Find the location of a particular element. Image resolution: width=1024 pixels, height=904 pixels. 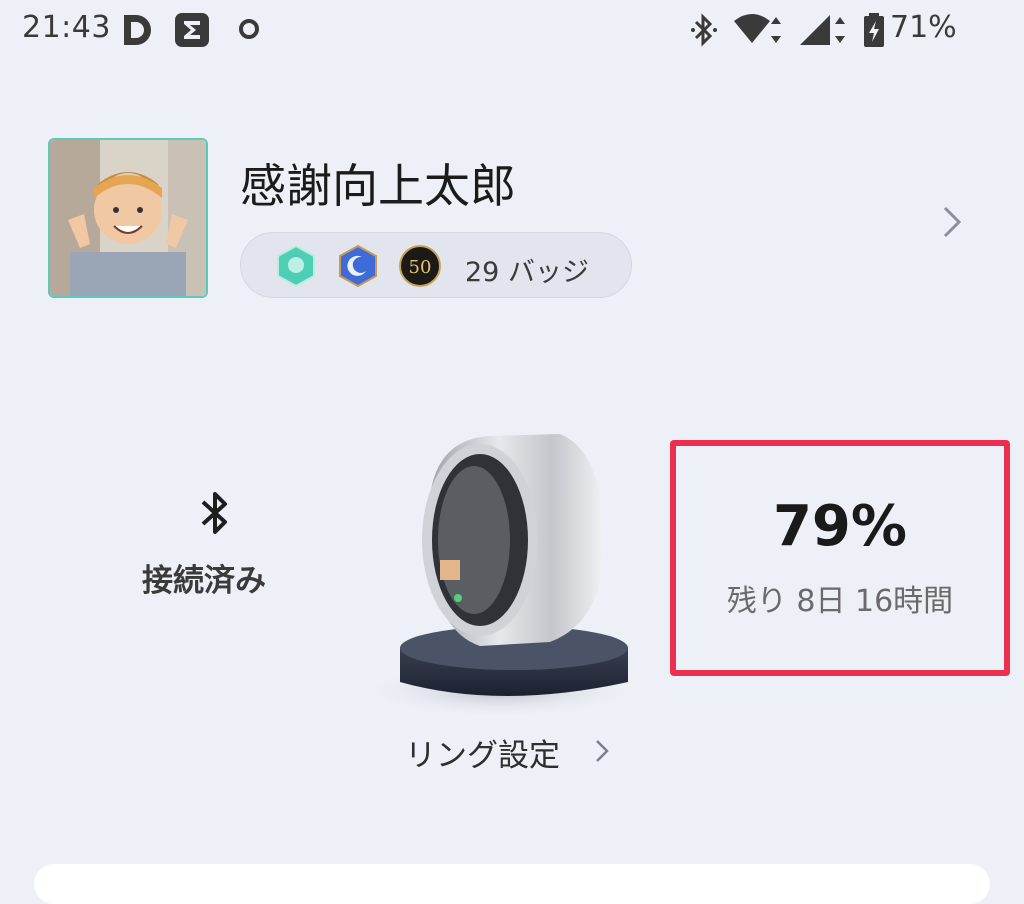

battery-percent: 79% is located at coordinates (840, 526).